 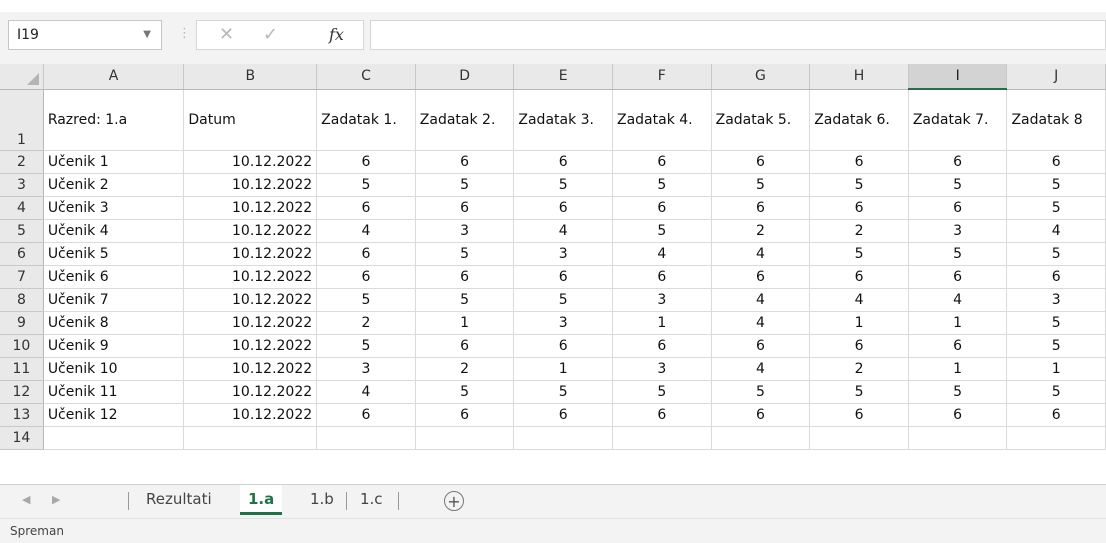 What do you see at coordinates (114, 231) in the screenshot?
I see `cell: Učenik 4` at bounding box center [114, 231].